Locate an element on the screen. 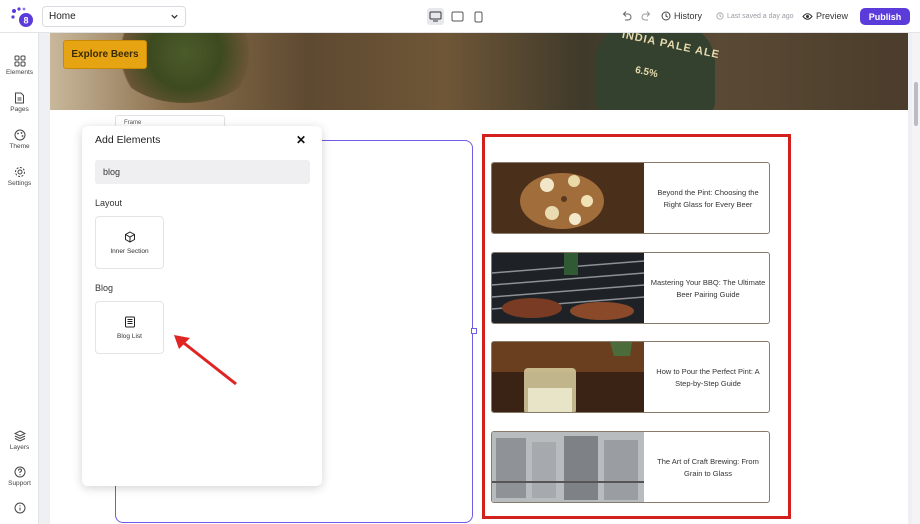 This screenshot has width=920, height=524. info-icon is located at coordinates (19, 508).